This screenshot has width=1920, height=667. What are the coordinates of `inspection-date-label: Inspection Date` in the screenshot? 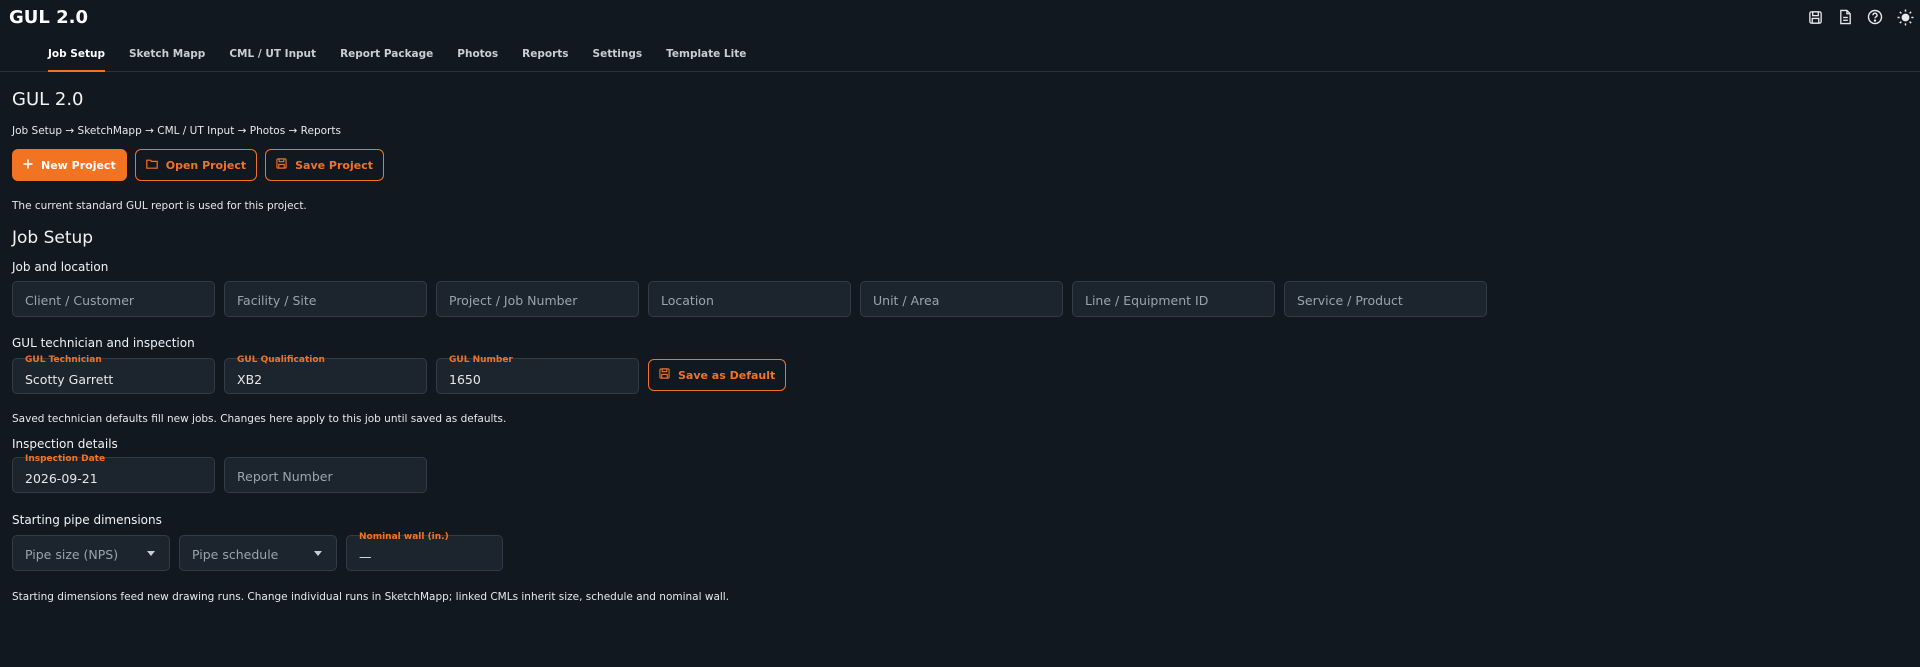 It's located at (65, 459).